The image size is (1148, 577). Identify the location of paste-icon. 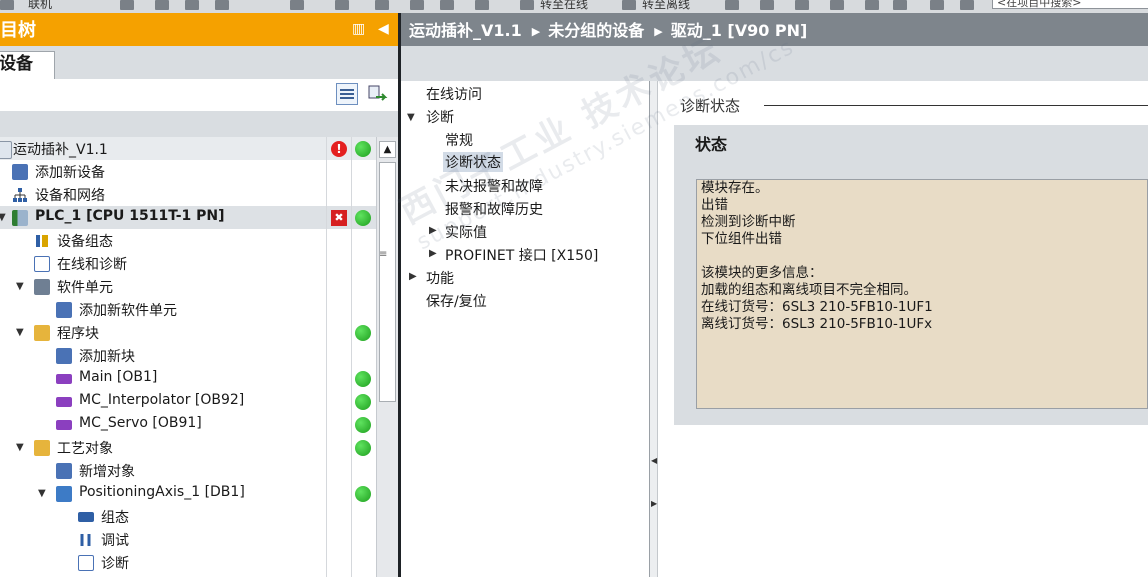
(222, 5).